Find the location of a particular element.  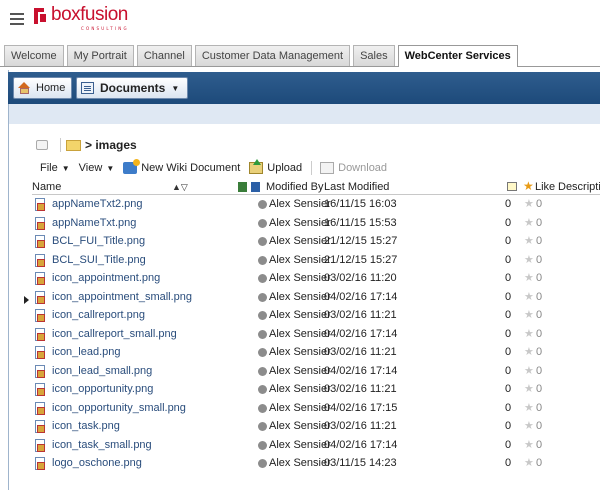

file-name-link: icon_callreport.png is located at coordinates (98, 315).